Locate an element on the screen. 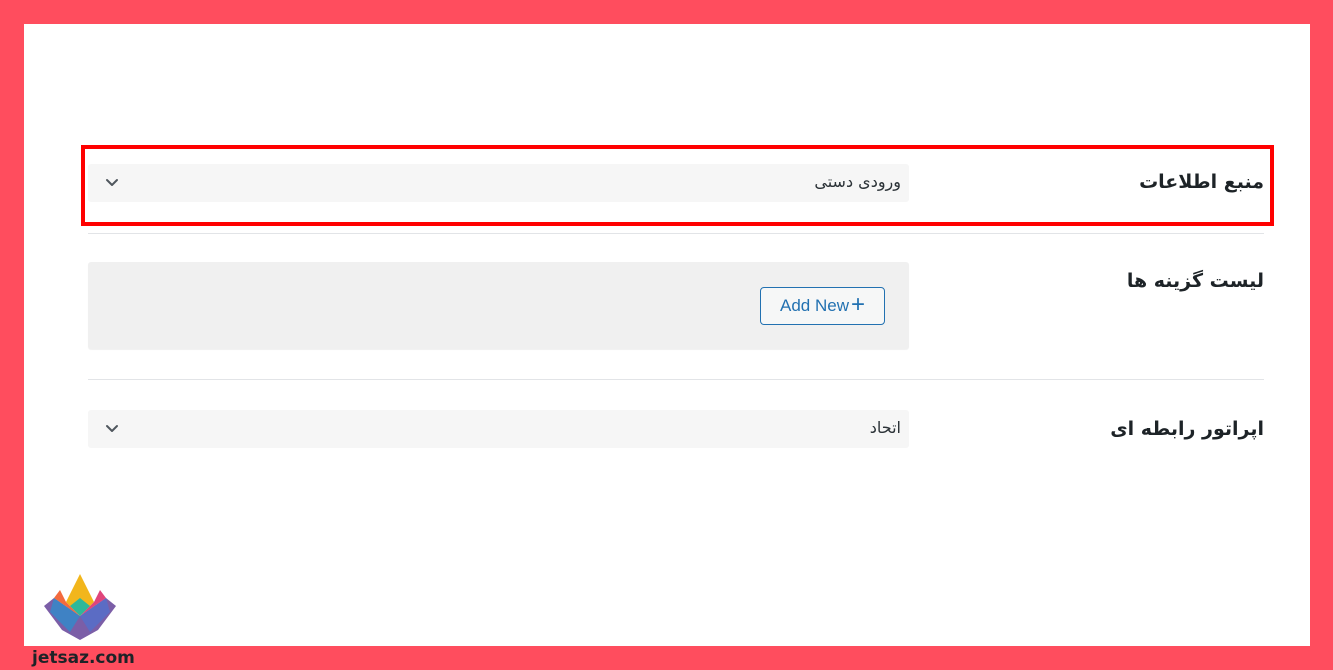 Image resolution: width=1333 pixels, height=670 pixels. add-new-button: Add New + is located at coordinates (822, 306).